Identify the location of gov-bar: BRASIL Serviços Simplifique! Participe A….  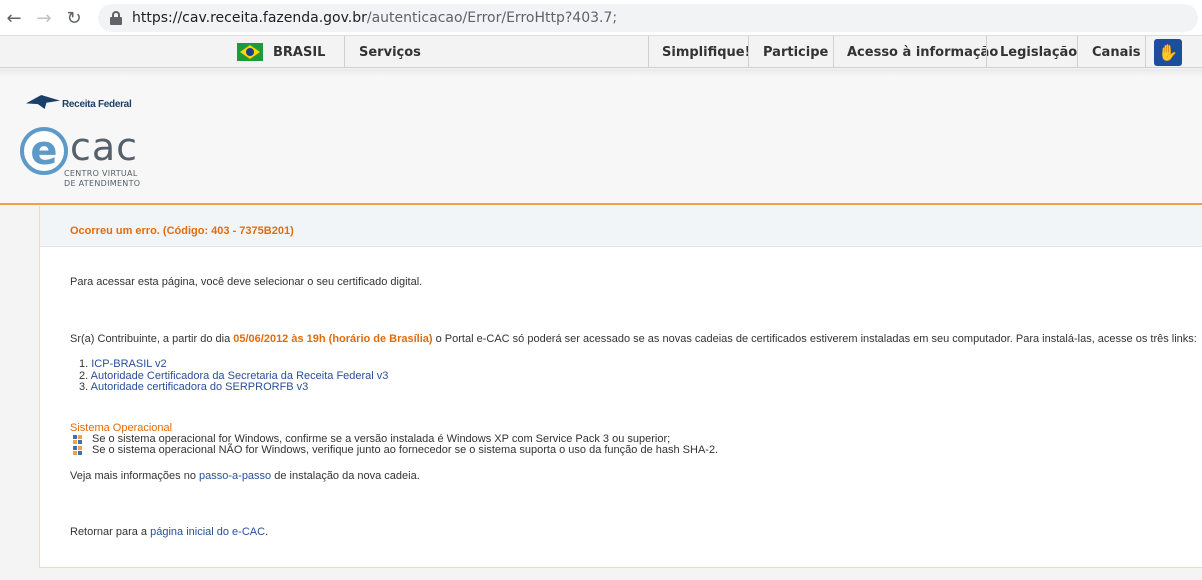
(601, 52).